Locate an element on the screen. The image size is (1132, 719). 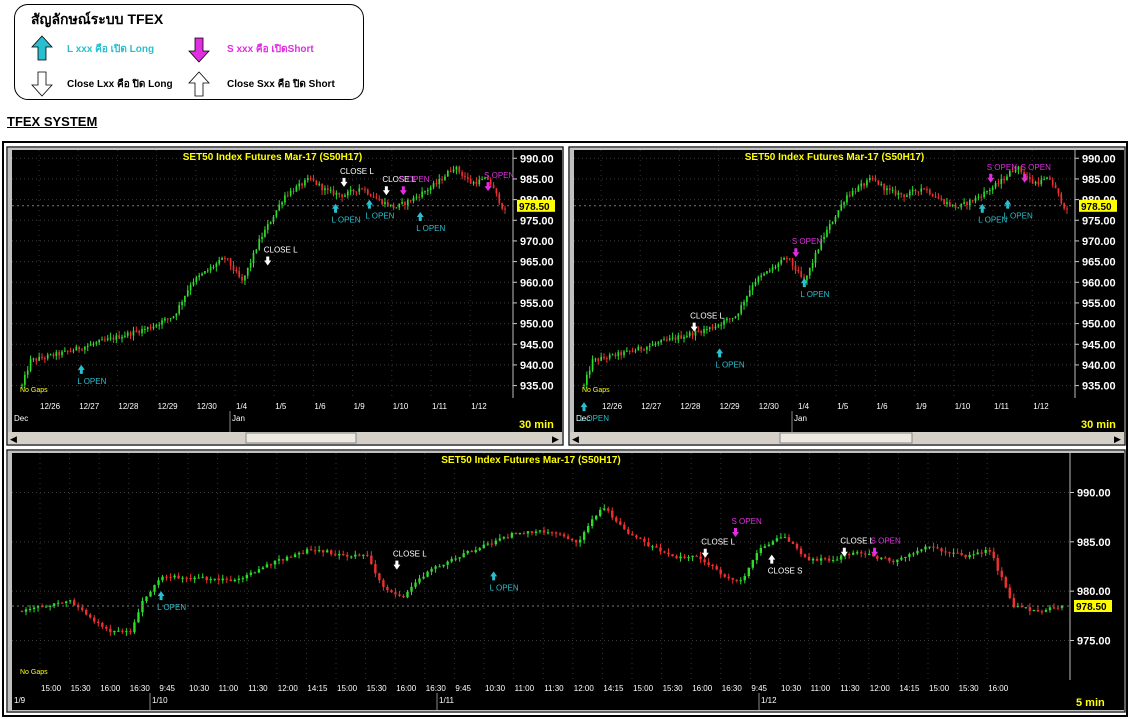
x-tick-label: 12:00 is located at coordinates (584, 688).